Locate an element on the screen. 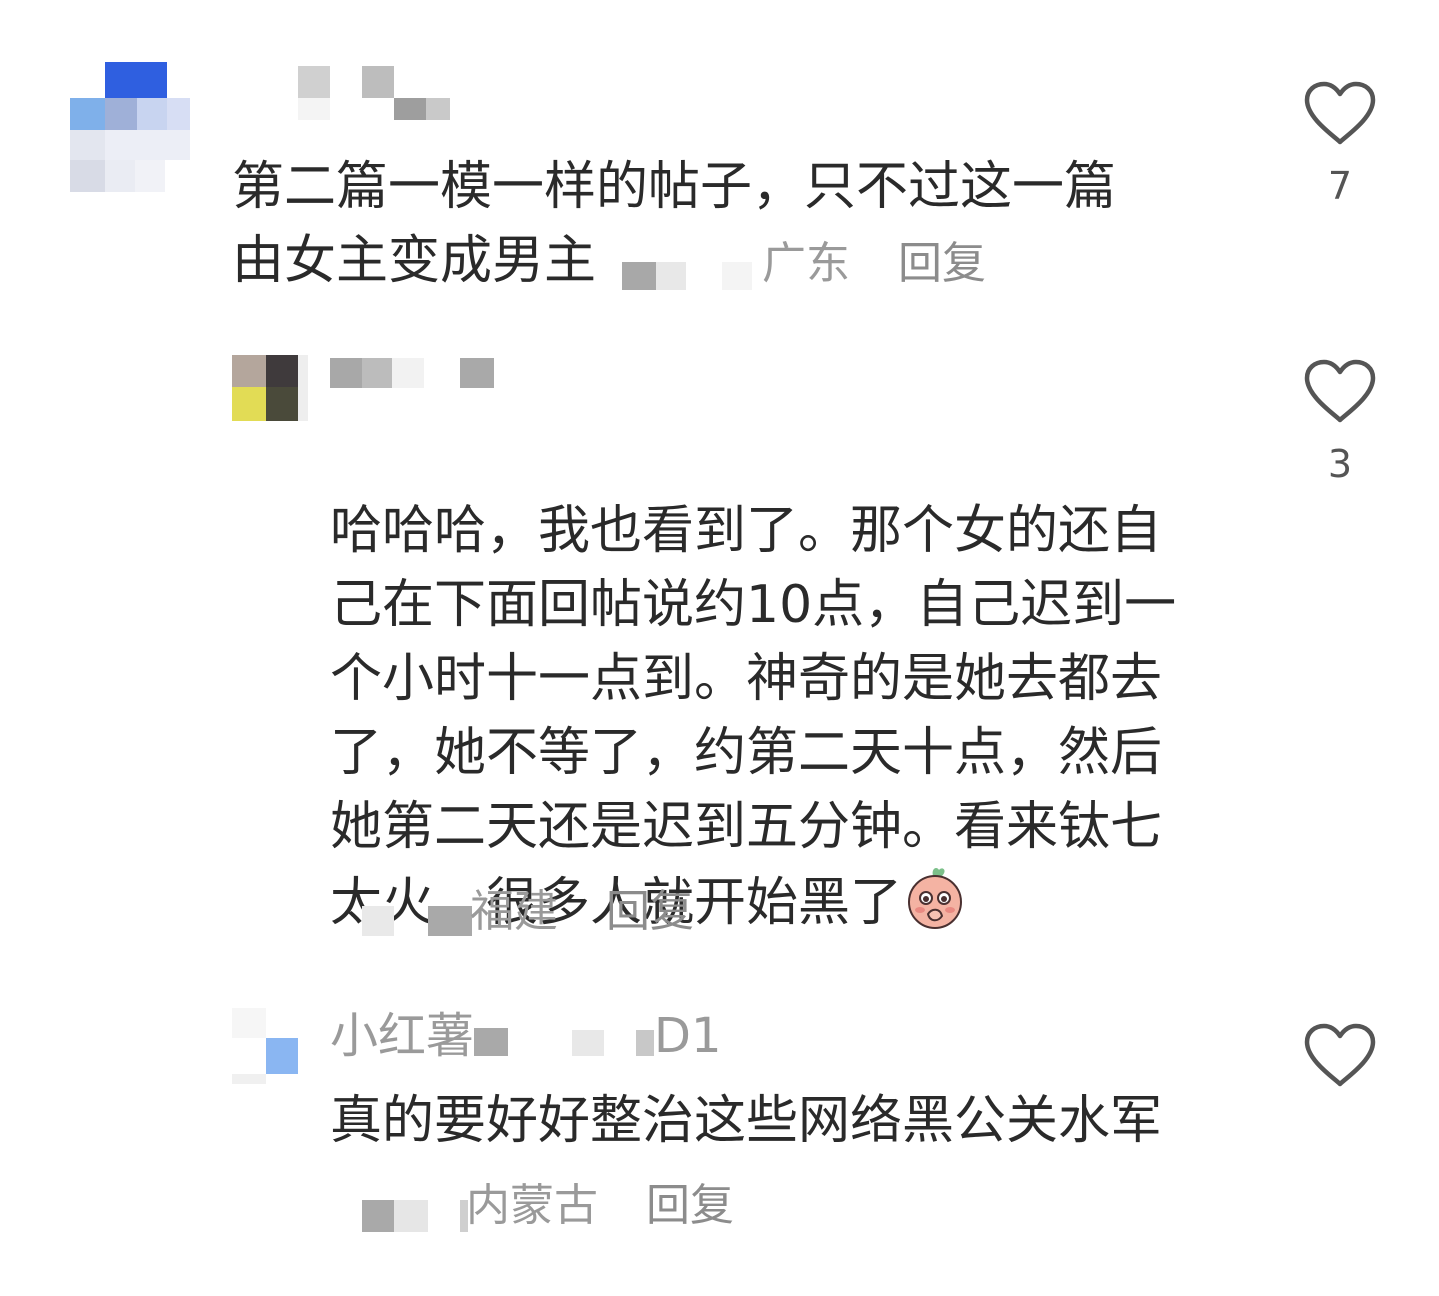 Image resolution: width=1439 pixels, height=1296 pixels. comment-meta: 广东 回复 is located at coordinates (874, 264).